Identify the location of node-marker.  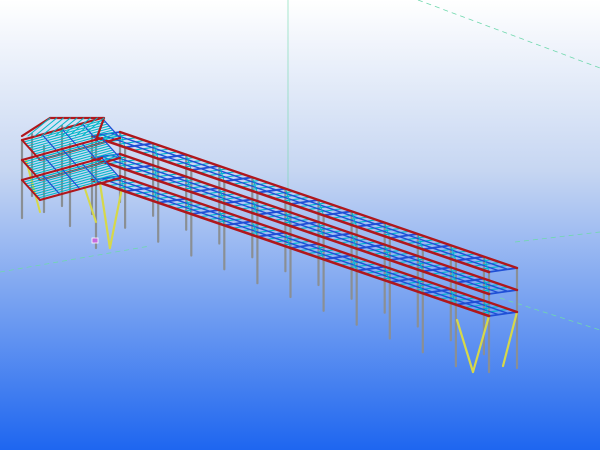
(95, 240).